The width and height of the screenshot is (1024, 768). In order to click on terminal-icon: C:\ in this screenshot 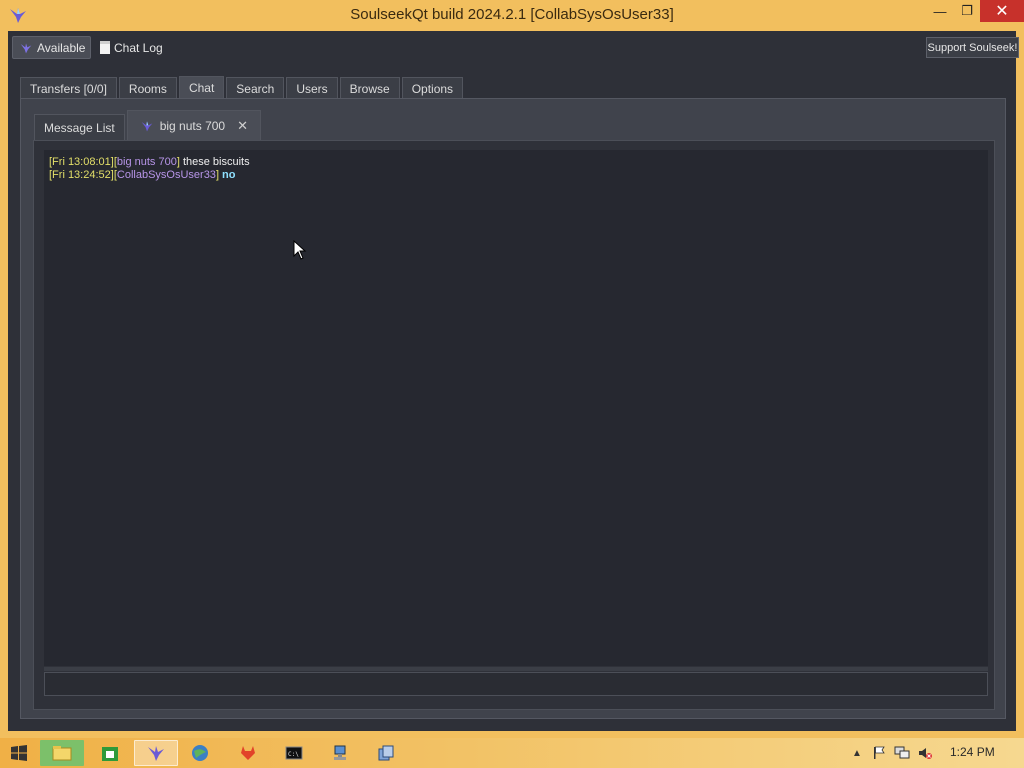, I will do `click(294, 753)`.